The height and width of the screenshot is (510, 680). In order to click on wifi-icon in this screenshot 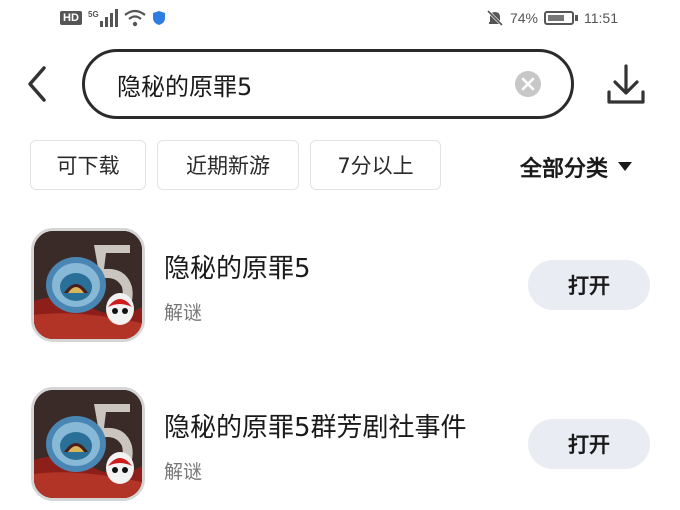, I will do `click(135, 18)`.